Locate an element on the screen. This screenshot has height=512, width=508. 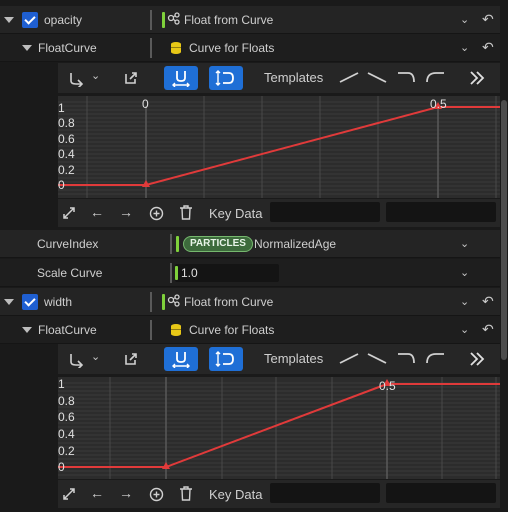
width-enabled-checkbox is located at coordinates (30, 302).